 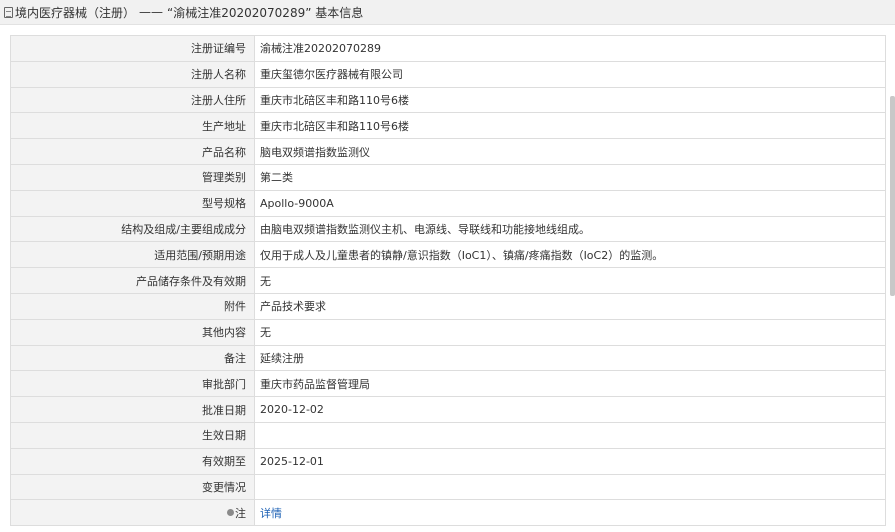 I want to click on document-icon, so click(x=8, y=12).